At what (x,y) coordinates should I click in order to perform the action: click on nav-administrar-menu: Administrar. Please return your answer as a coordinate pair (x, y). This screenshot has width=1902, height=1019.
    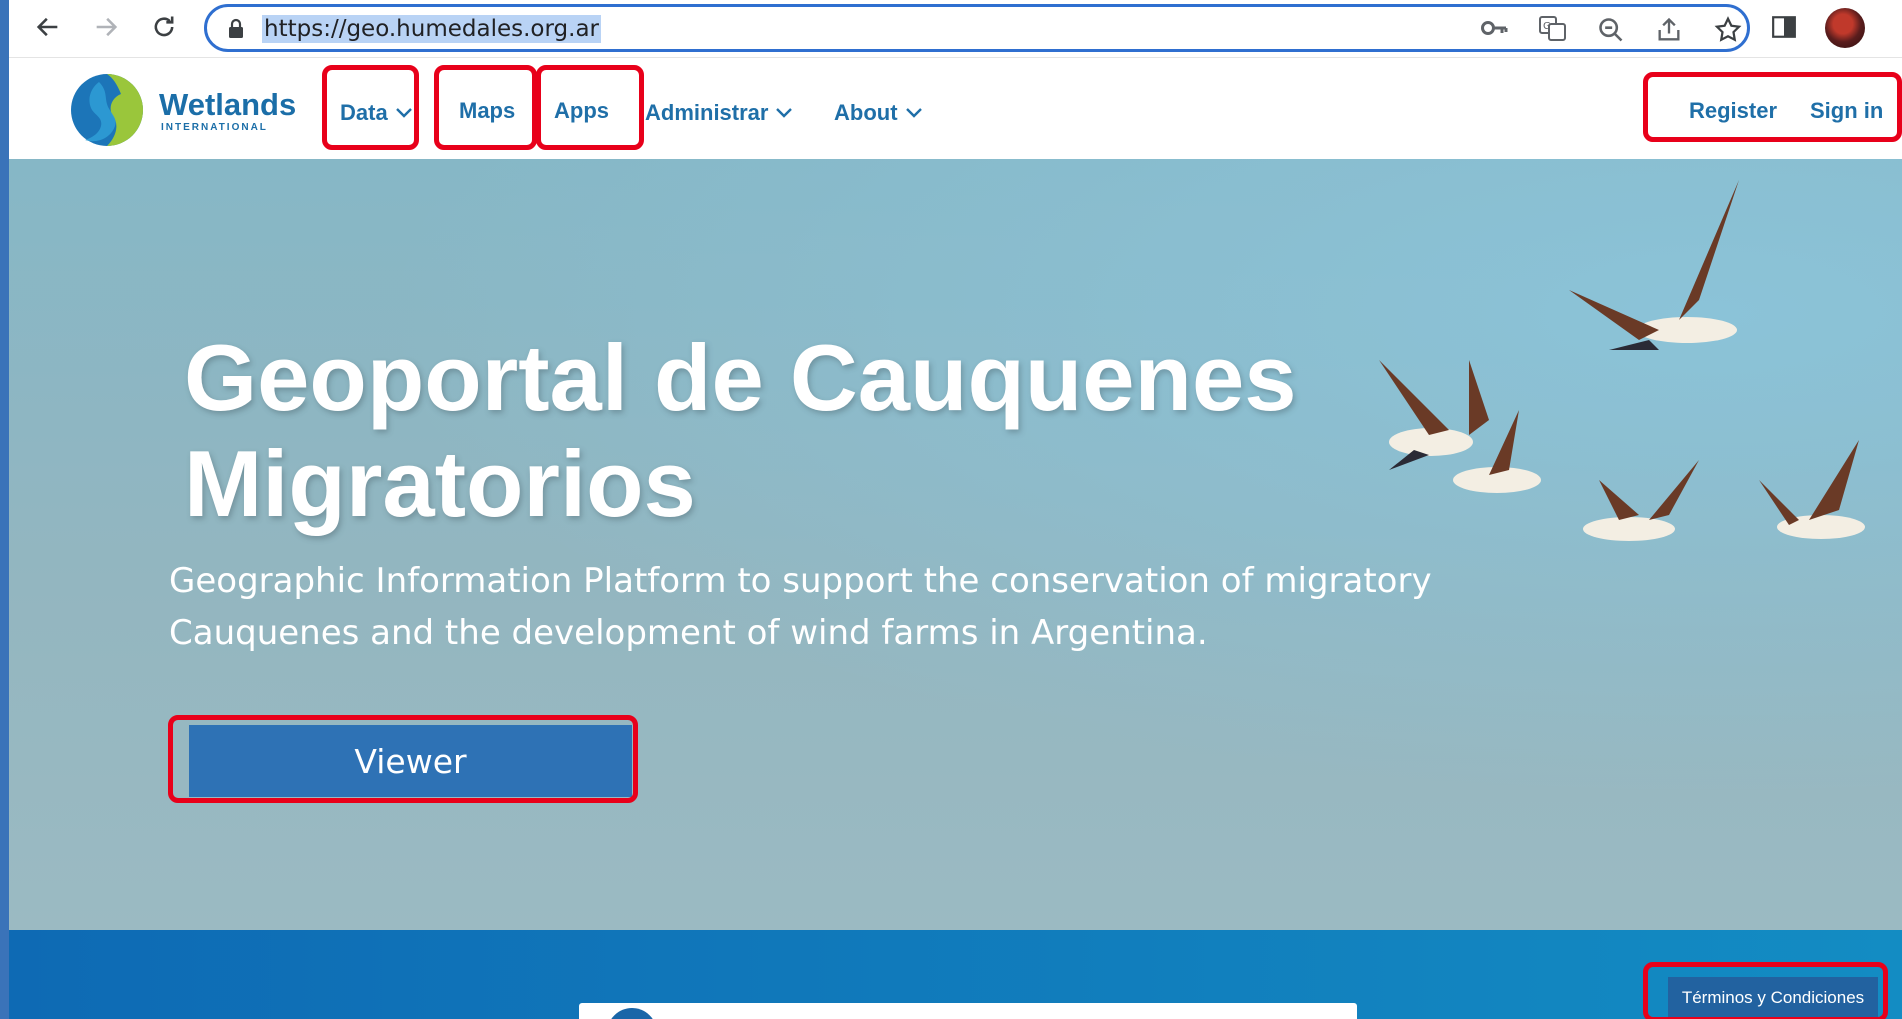
    Looking at the image, I should click on (719, 111).